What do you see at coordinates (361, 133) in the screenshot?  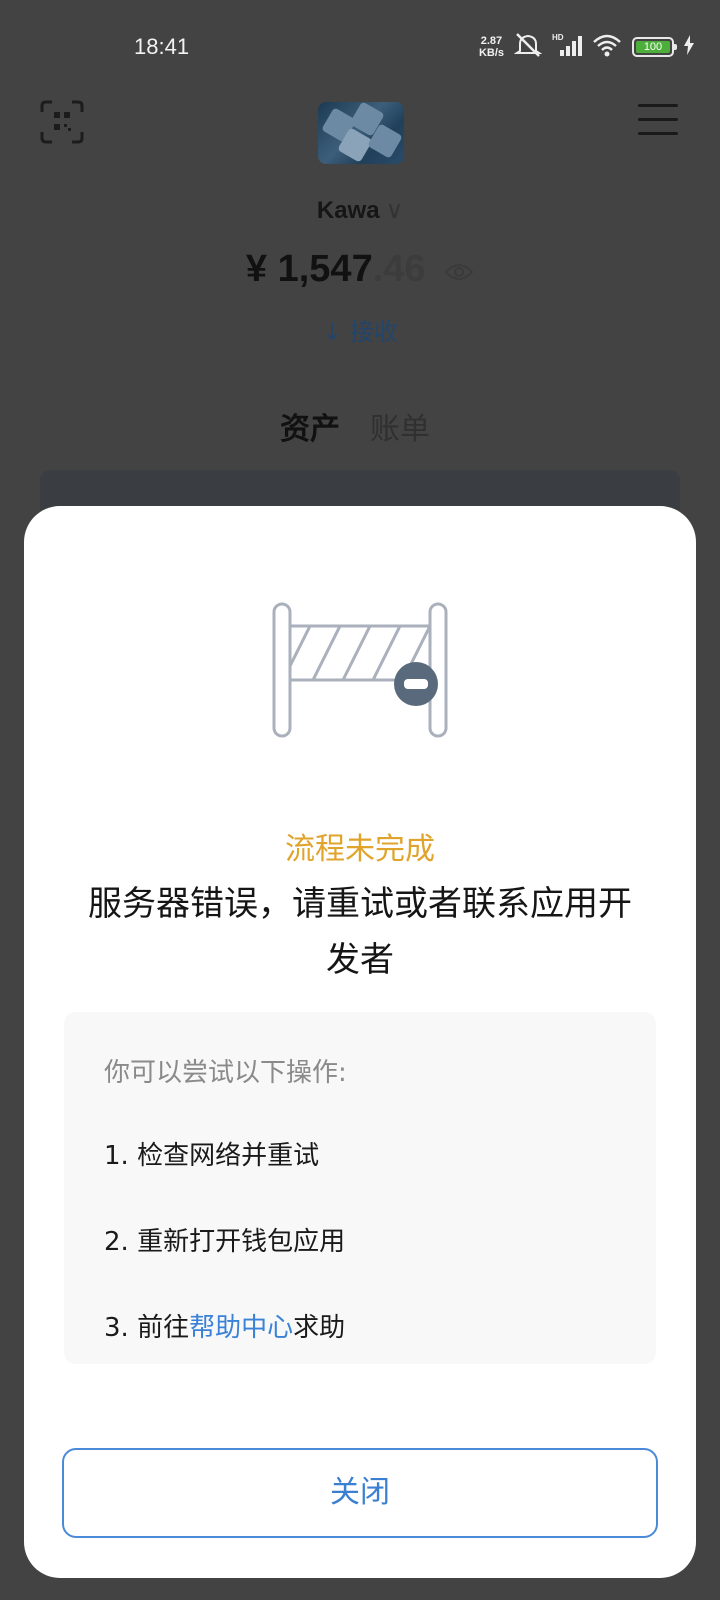 I see `wallet-avatar` at bounding box center [361, 133].